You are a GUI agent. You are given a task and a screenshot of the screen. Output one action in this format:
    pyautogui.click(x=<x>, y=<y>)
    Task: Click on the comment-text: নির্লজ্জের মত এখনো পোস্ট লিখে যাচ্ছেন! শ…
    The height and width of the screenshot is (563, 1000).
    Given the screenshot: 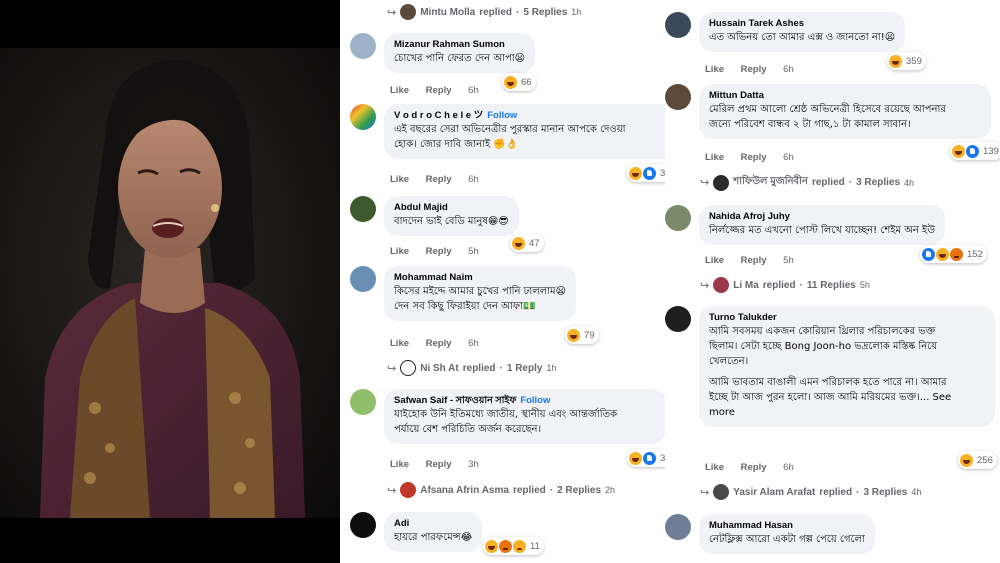 What is the action you would take?
    pyautogui.click(x=822, y=230)
    